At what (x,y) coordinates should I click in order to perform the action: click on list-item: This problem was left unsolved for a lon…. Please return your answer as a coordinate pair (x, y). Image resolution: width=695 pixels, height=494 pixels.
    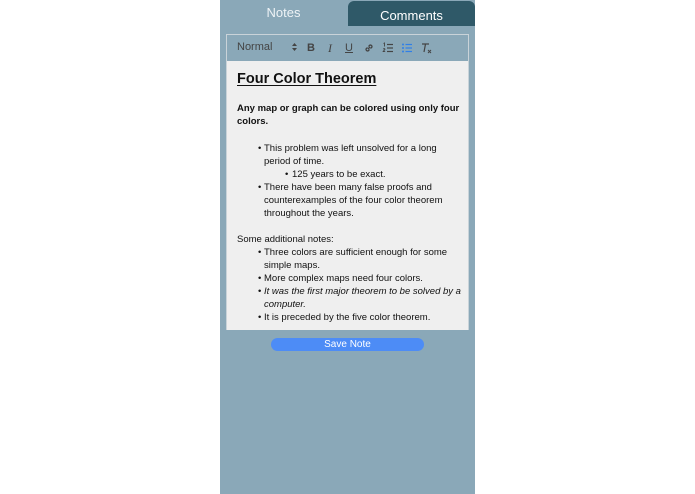
    Looking at the image, I should click on (350, 155).